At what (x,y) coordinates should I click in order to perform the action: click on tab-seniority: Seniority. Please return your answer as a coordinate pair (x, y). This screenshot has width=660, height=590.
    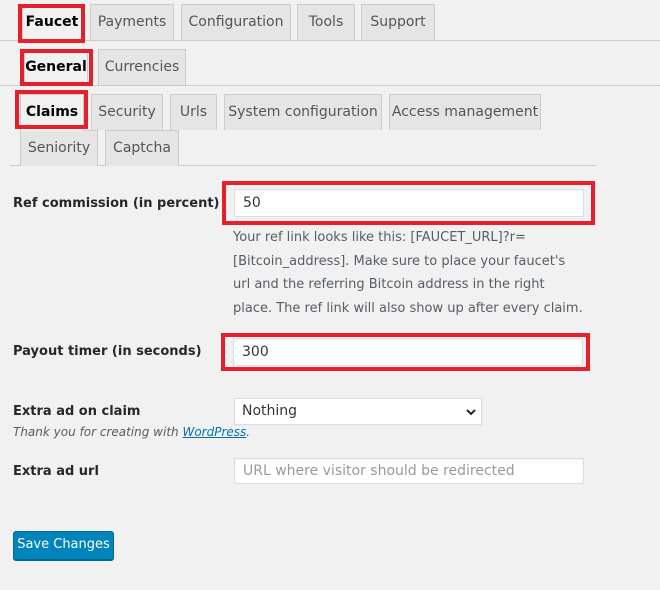
    Looking at the image, I should click on (59, 148).